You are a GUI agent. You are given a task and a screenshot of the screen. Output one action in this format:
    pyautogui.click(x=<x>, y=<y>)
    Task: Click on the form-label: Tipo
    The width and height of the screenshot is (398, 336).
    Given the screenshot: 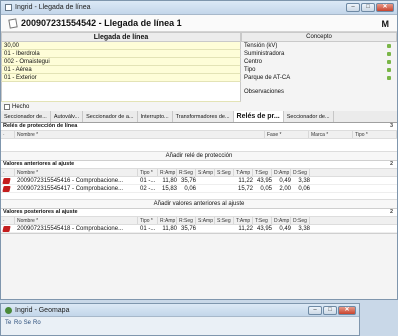 What is the action you would take?
    pyautogui.click(x=319, y=70)
    